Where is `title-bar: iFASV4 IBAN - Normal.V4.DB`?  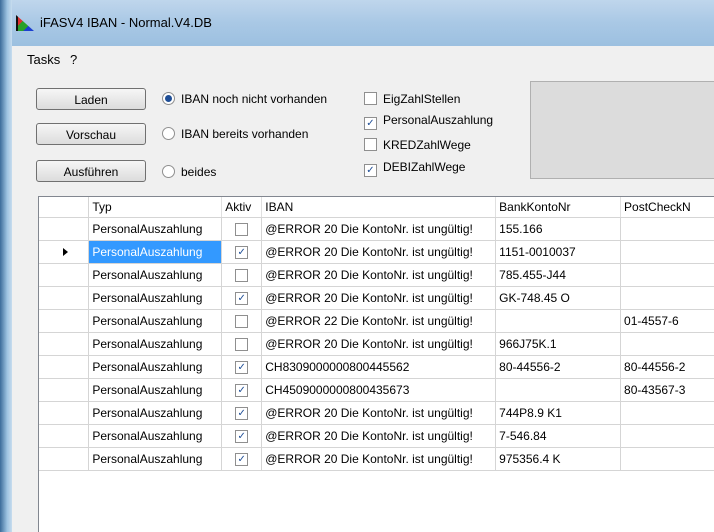 title-bar: iFASV4 IBAN - Normal.V4.DB is located at coordinates (357, 23).